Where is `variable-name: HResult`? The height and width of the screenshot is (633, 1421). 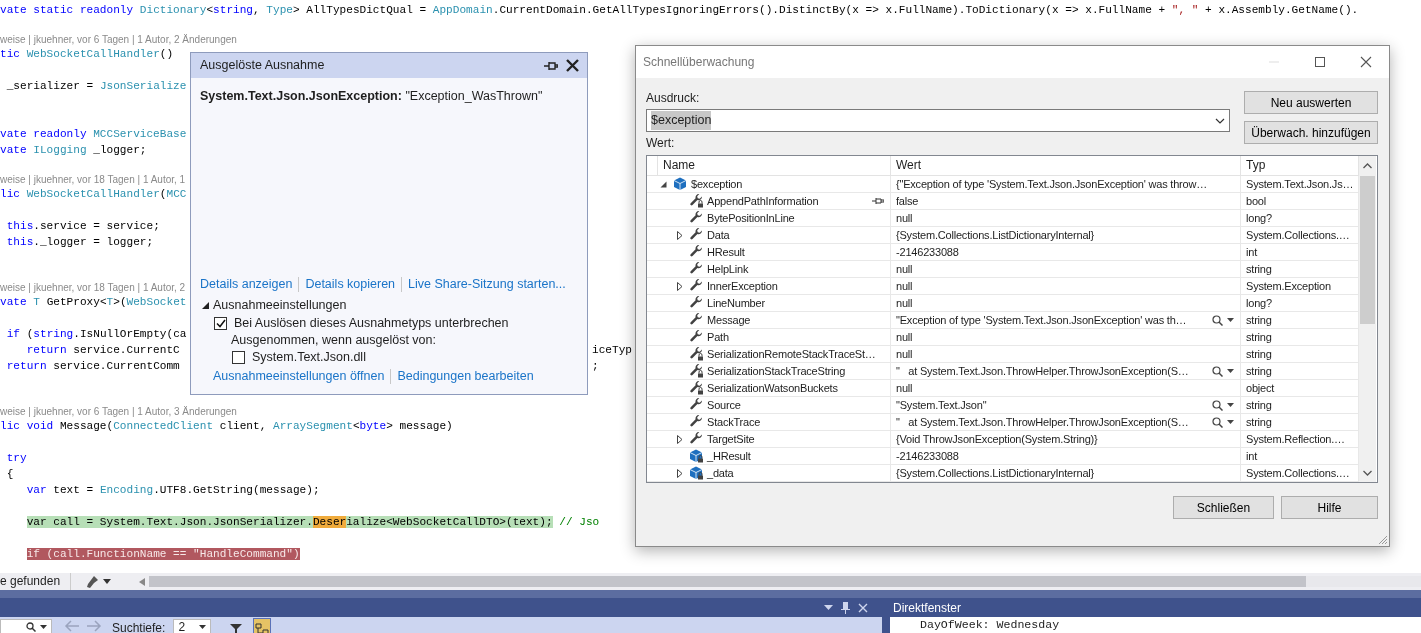 variable-name: HResult is located at coordinates (726, 252).